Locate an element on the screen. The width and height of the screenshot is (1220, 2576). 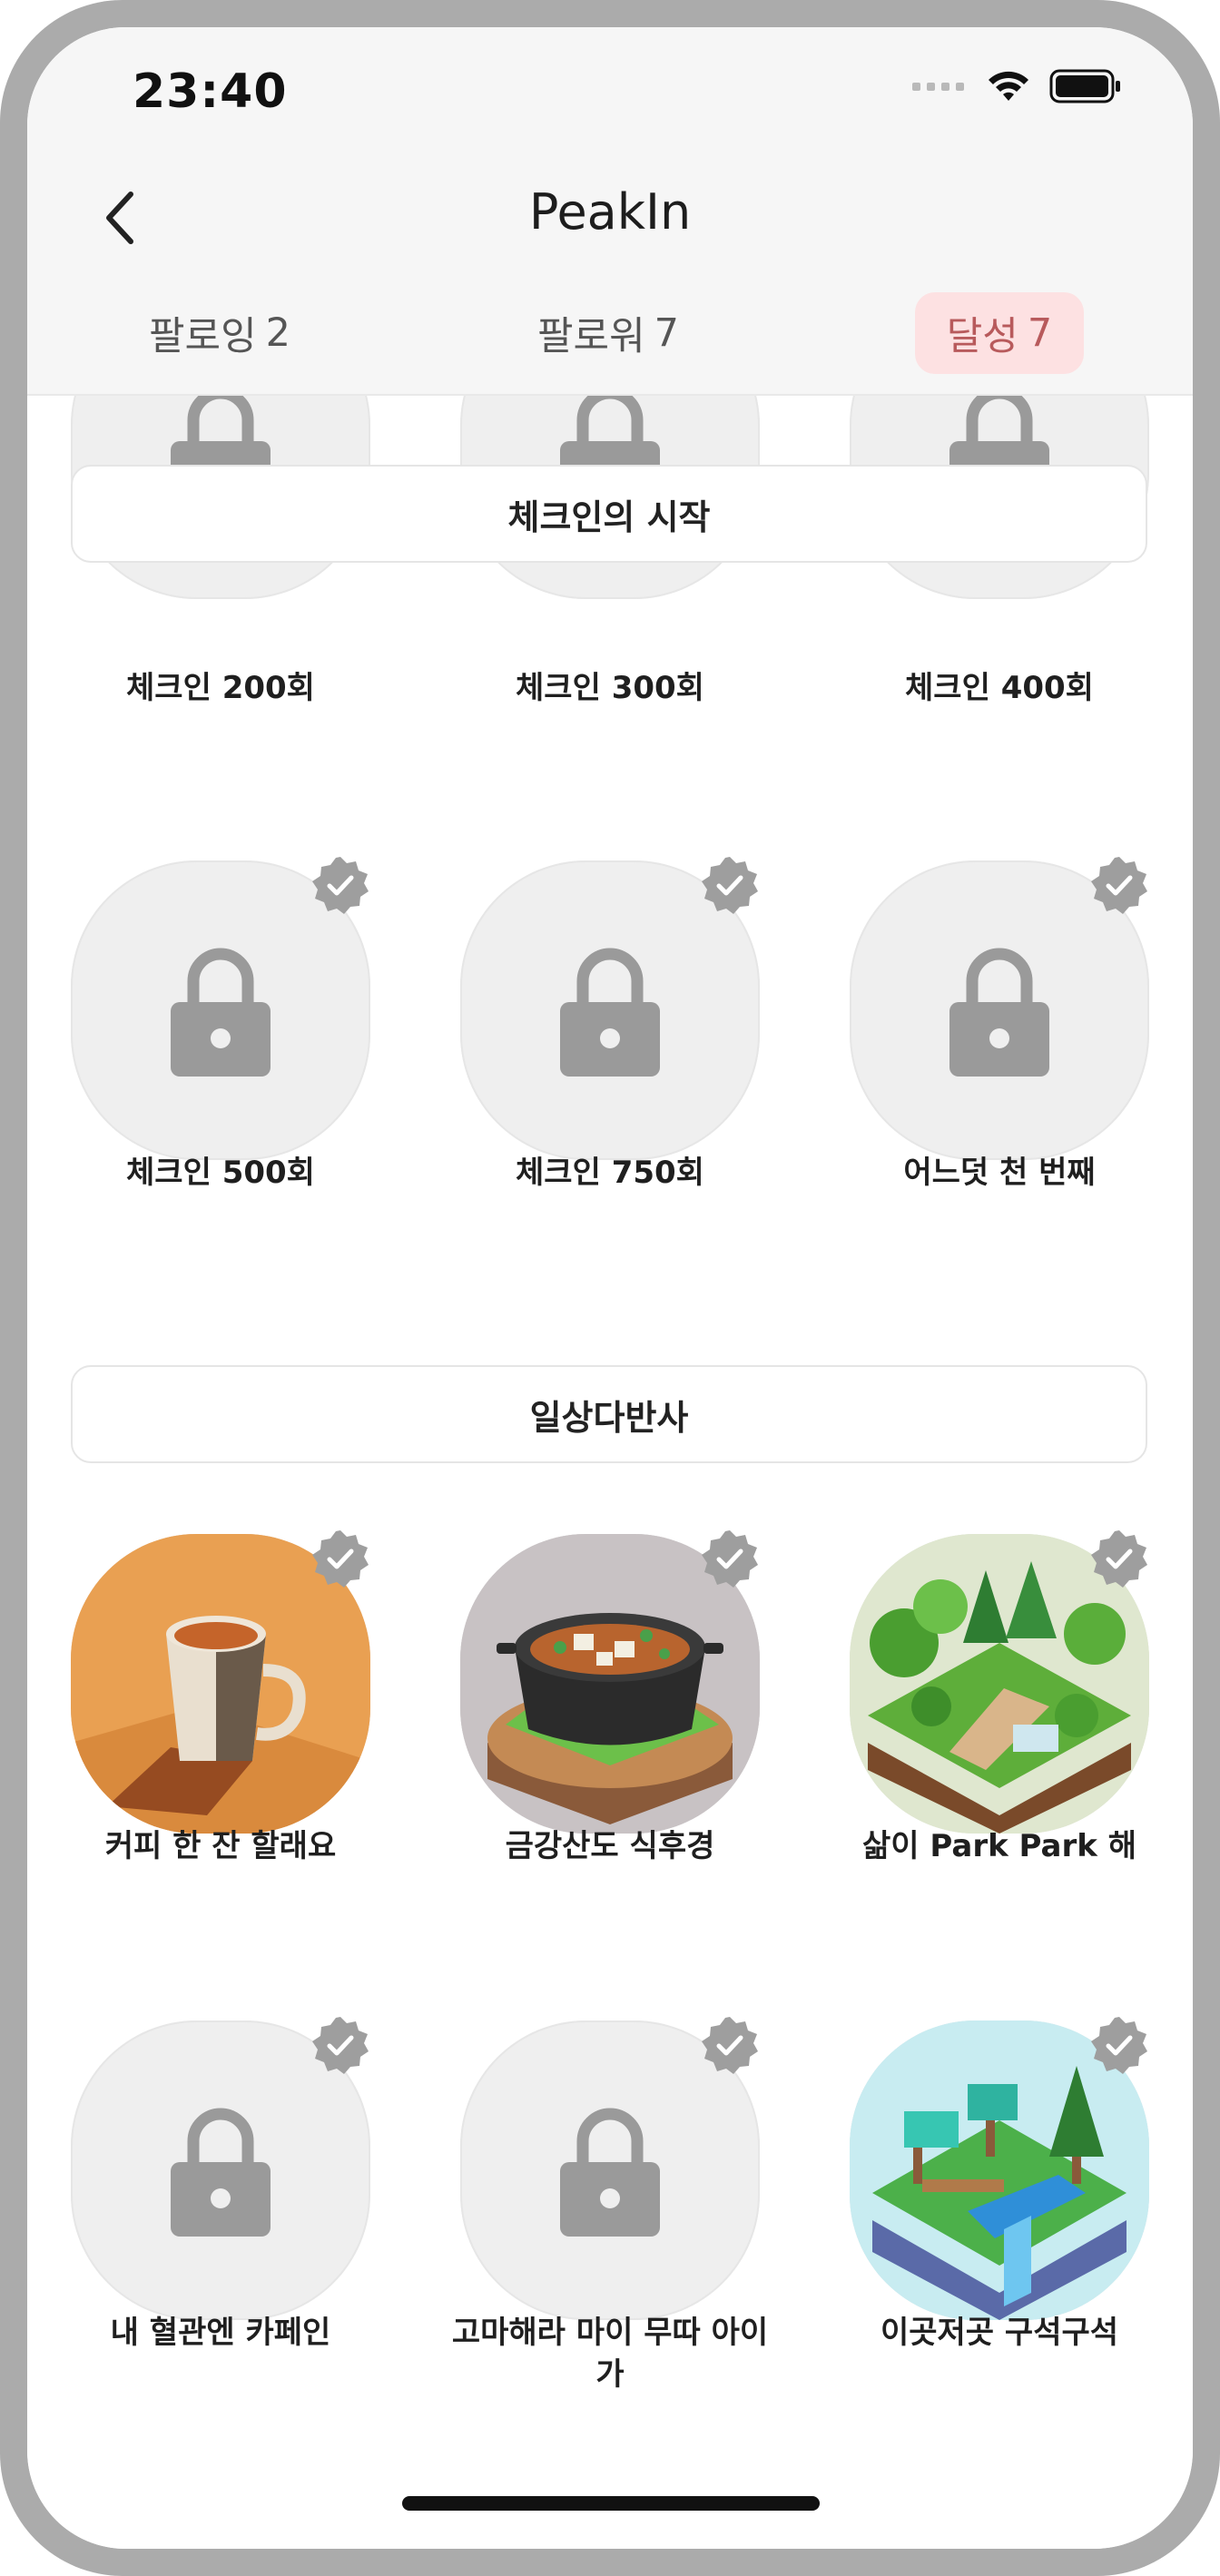
badge-label: 커피 한 잔 할래요 is located at coordinates (220, 1846).